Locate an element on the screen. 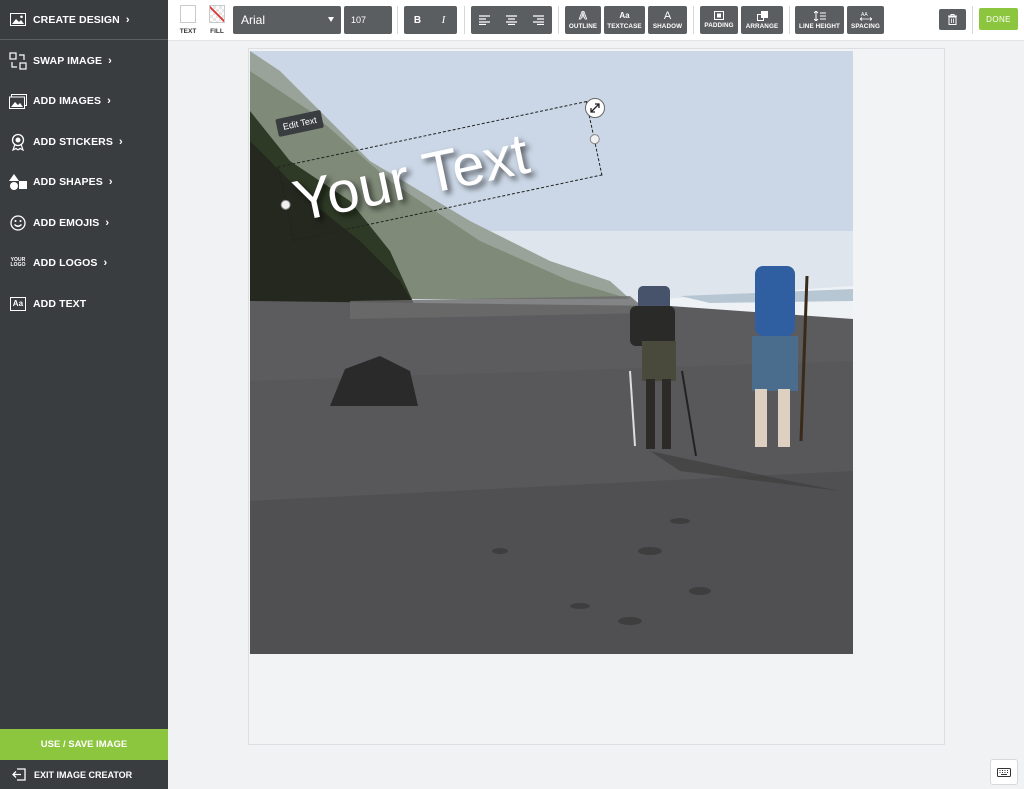 This screenshot has width=1024, height=789. padding-button: PADDING is located at coordinates (719, 20).